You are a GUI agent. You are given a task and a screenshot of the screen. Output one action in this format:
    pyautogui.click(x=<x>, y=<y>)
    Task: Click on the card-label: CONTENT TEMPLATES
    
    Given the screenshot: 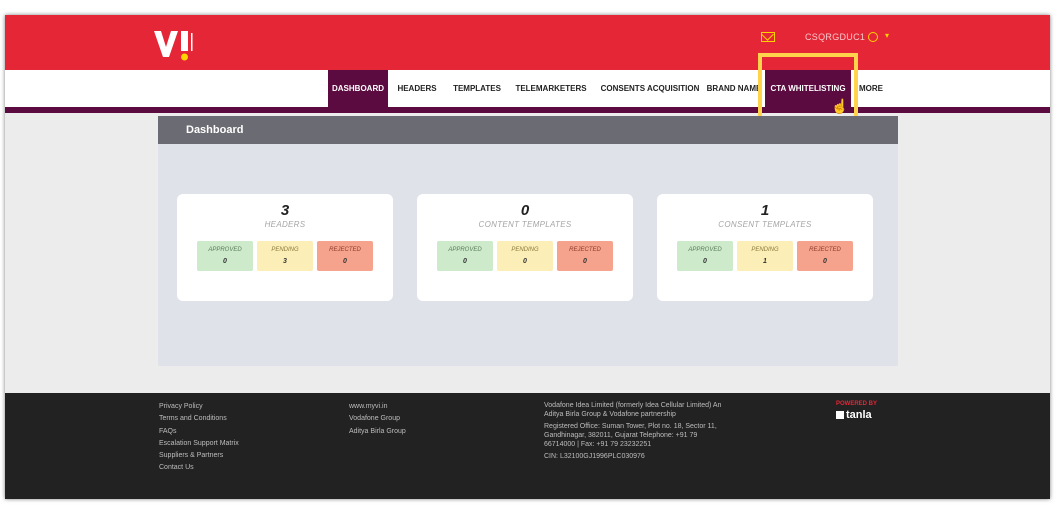 What is the action you would take?
    pyautogui.click(x=525, y=224)
    